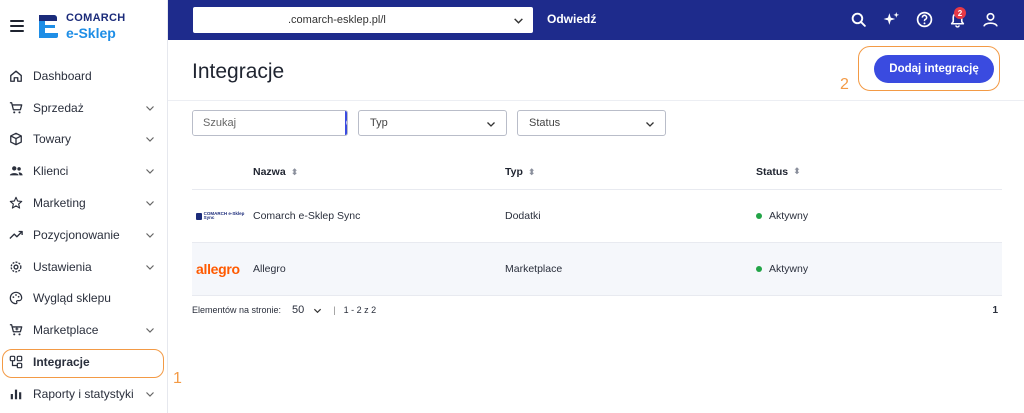  What do you see at coordinates (379, 123) in the screenshot?
I see `type-filter-label: Typ` at bounding box center [379, 123].